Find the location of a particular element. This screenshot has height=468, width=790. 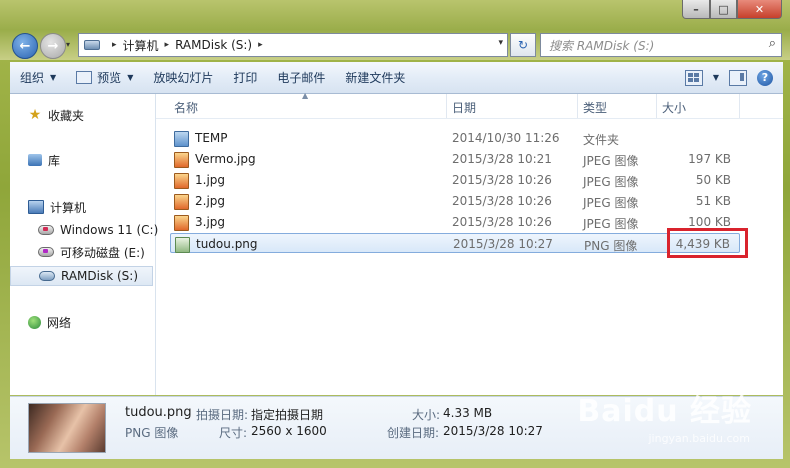

preview-label: 预览 is located at coordinates (109, 78).